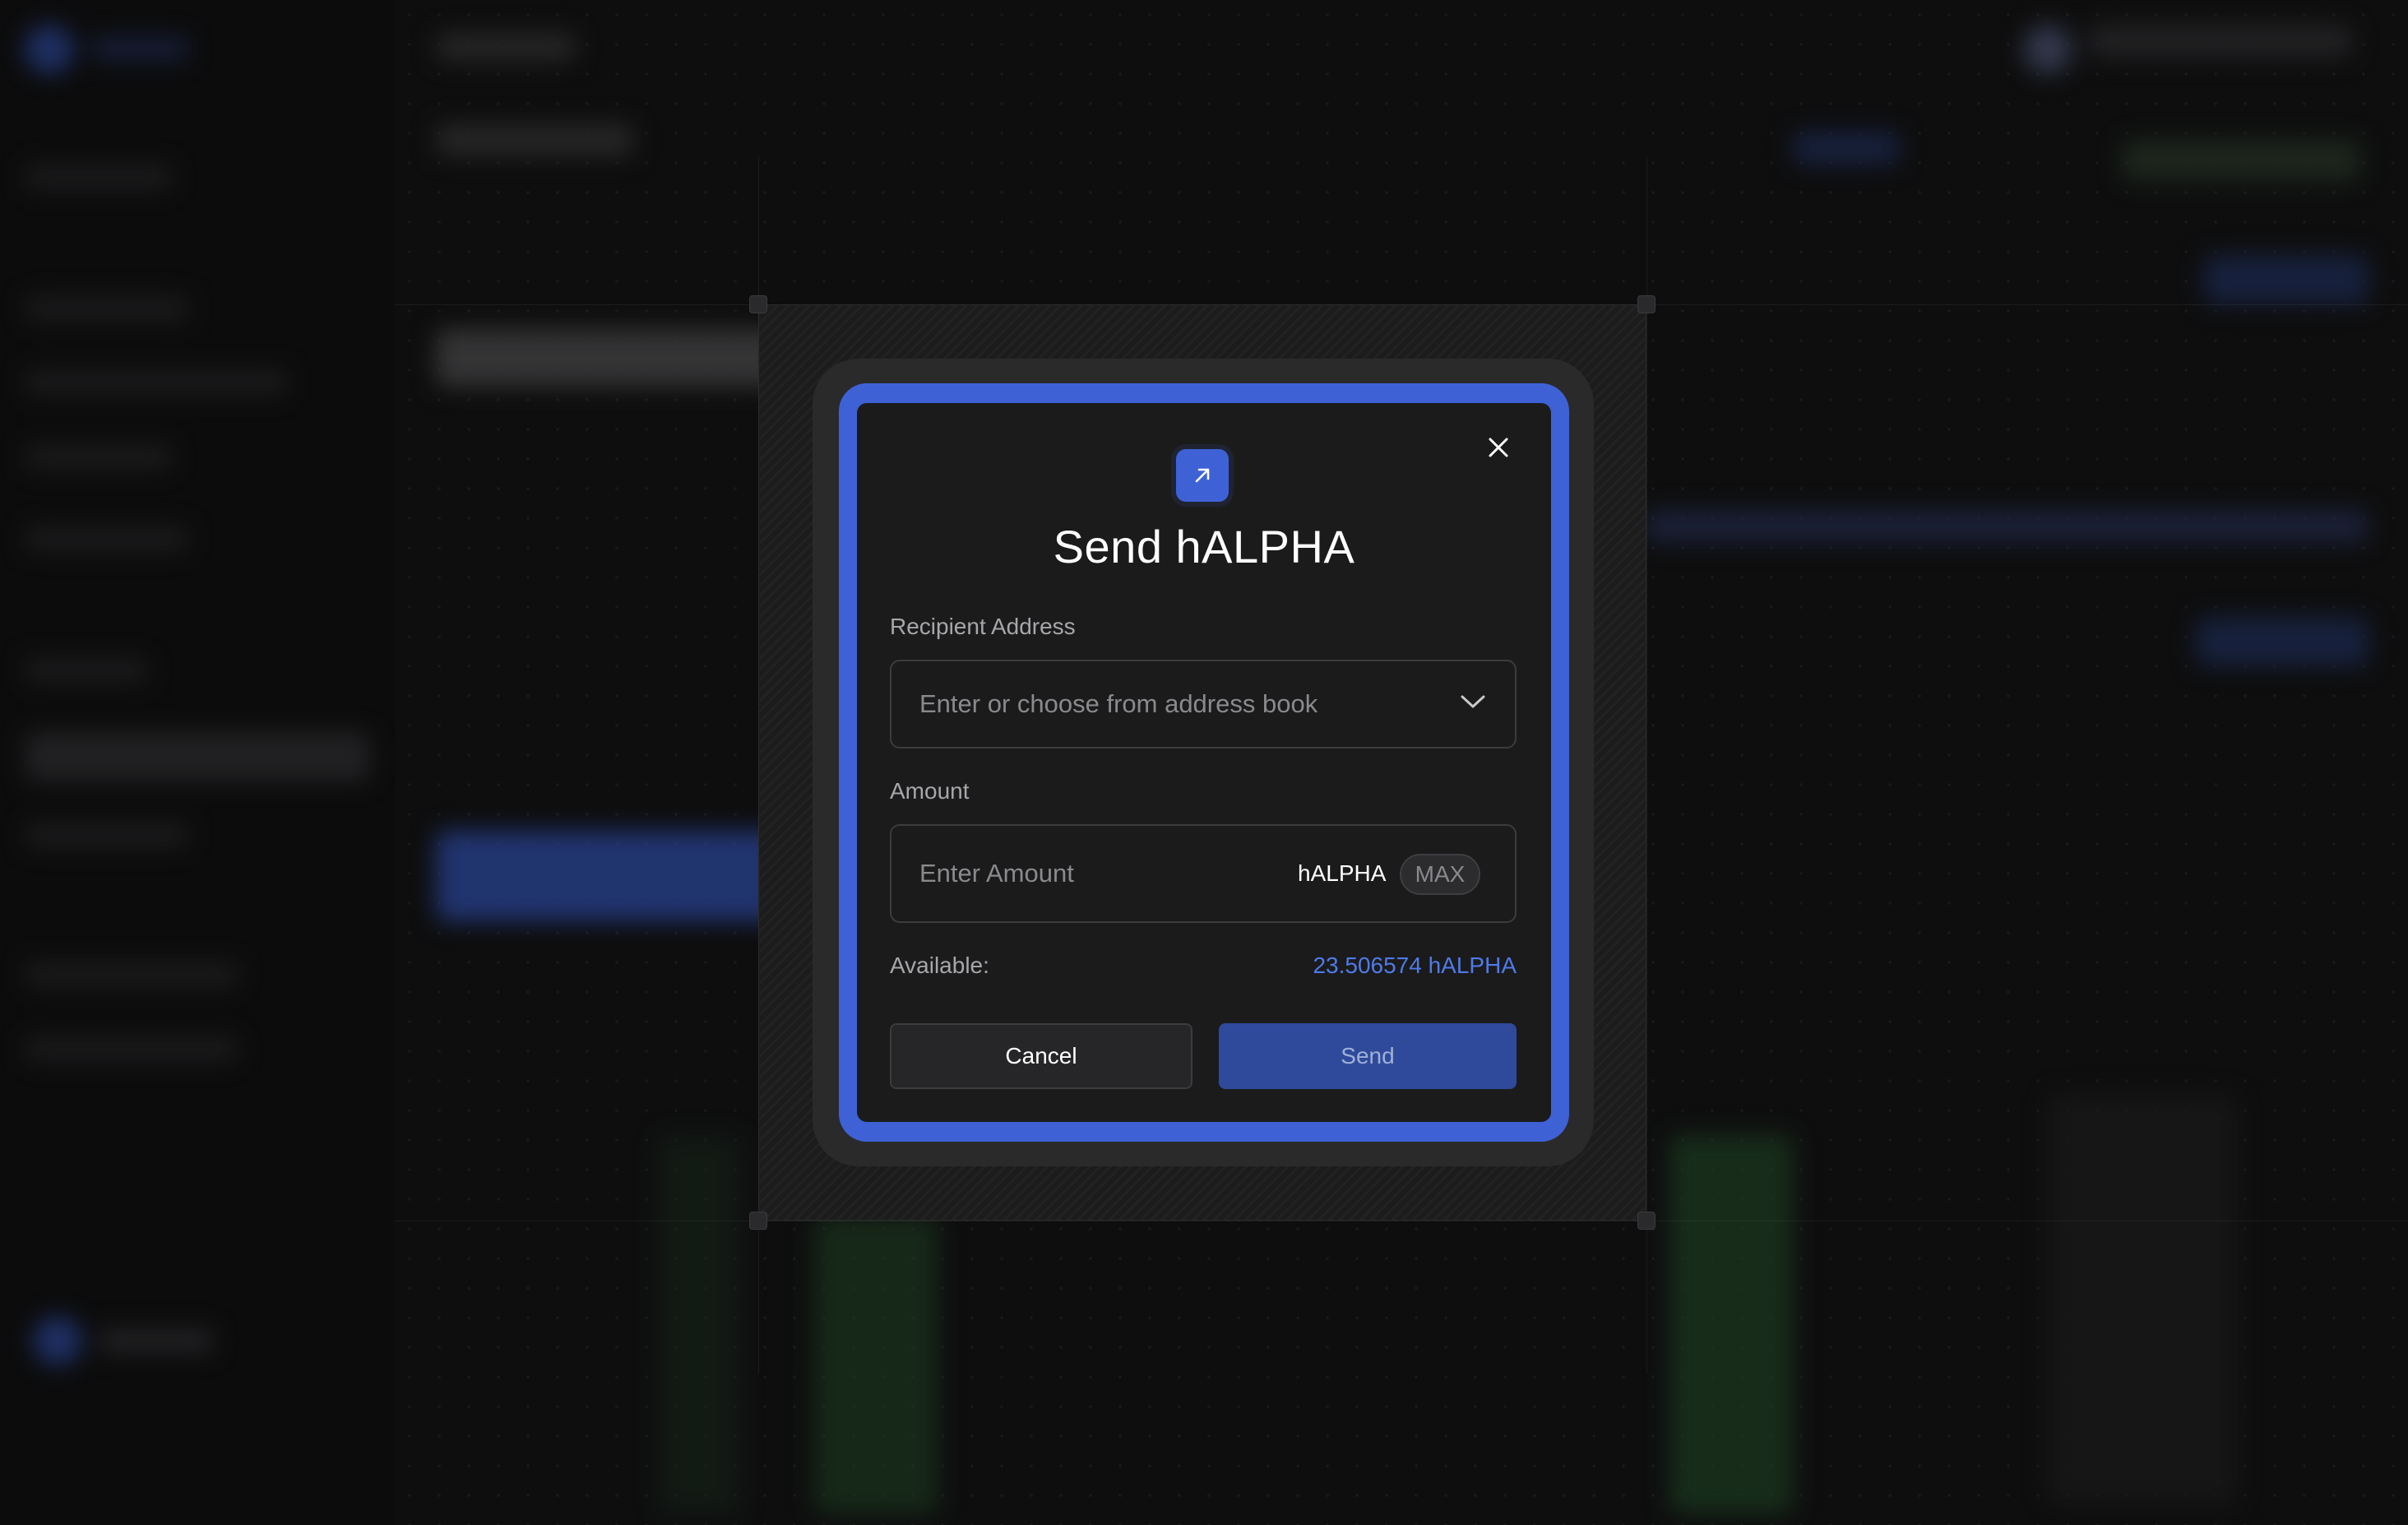 The height and width of the screenshot is (1525, 2408). What do you see at coordinates (1342, 873) in the screenshot?
I see `amount-unit: hALPHA` at bounding box center [1342, 873].